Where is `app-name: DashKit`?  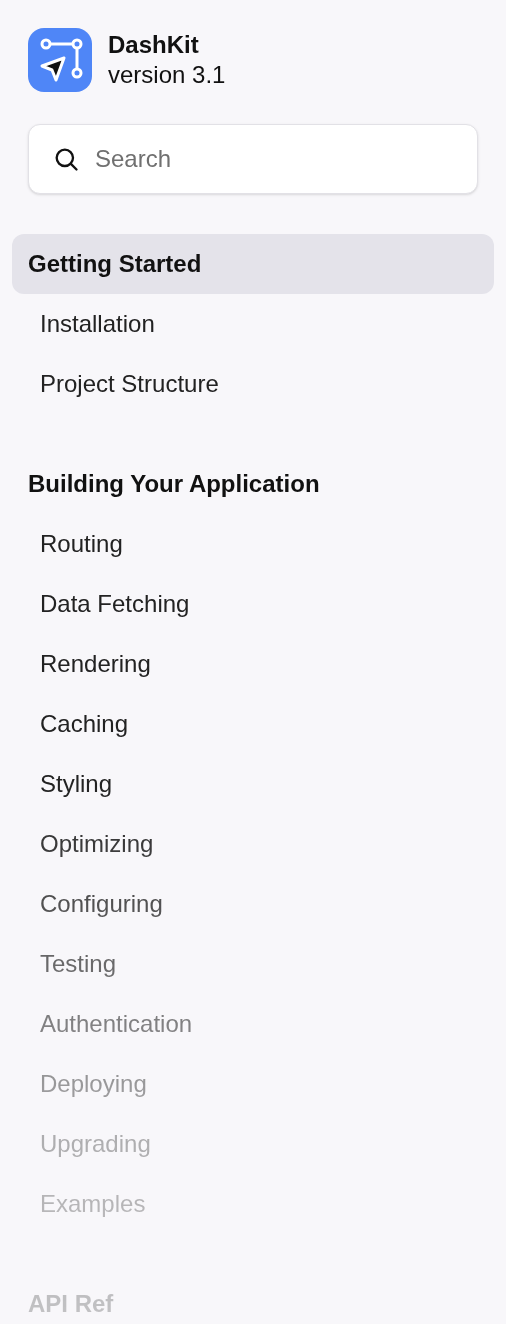 app-name: DashKit is located at coordinates (154, 45).